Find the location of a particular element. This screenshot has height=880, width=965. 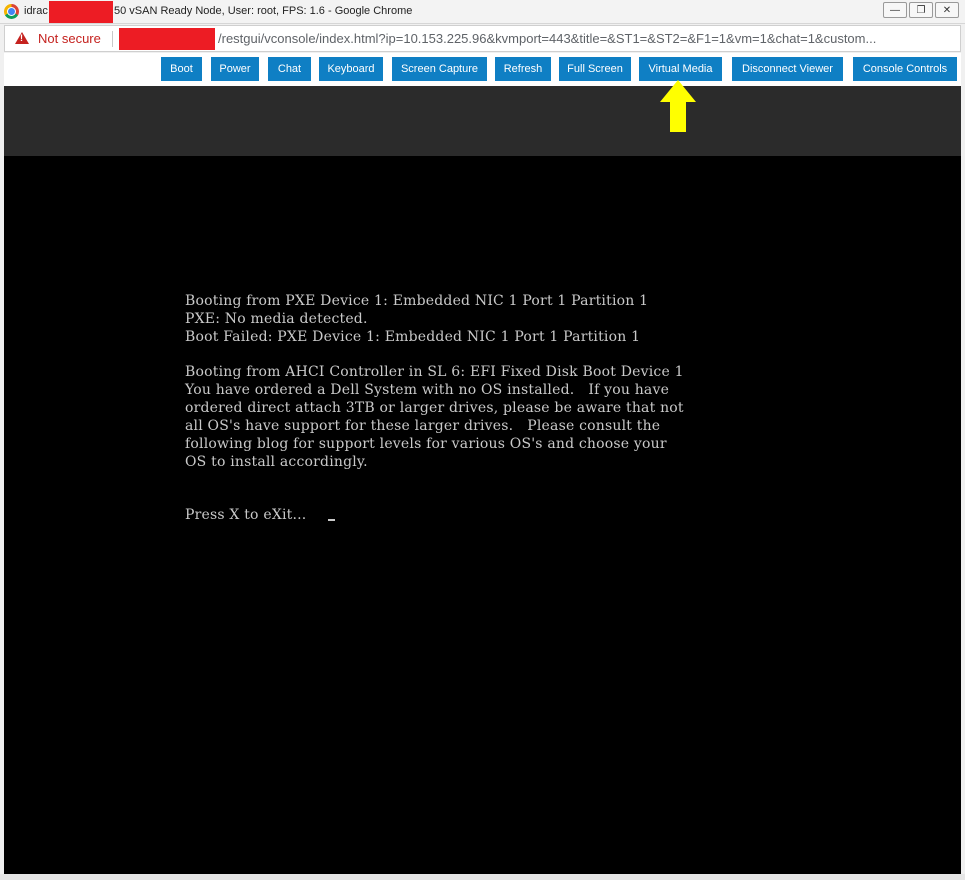

window-controls: — ❐ ✕ is located at coordinates (921, 10).